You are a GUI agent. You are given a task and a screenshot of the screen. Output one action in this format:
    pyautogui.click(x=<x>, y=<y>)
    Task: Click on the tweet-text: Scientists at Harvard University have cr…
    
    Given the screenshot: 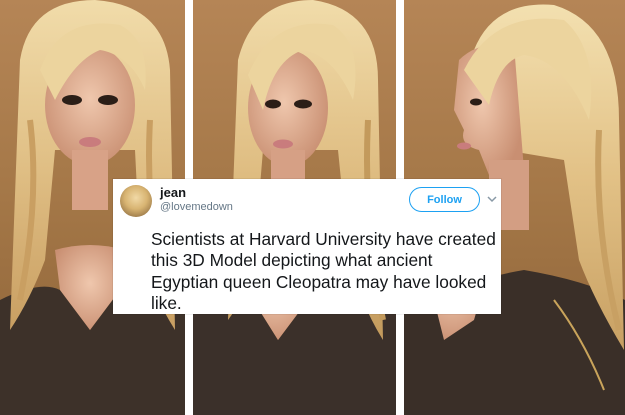 What is the action you would take?
    pyautogui.click(x=323, y=271)
    